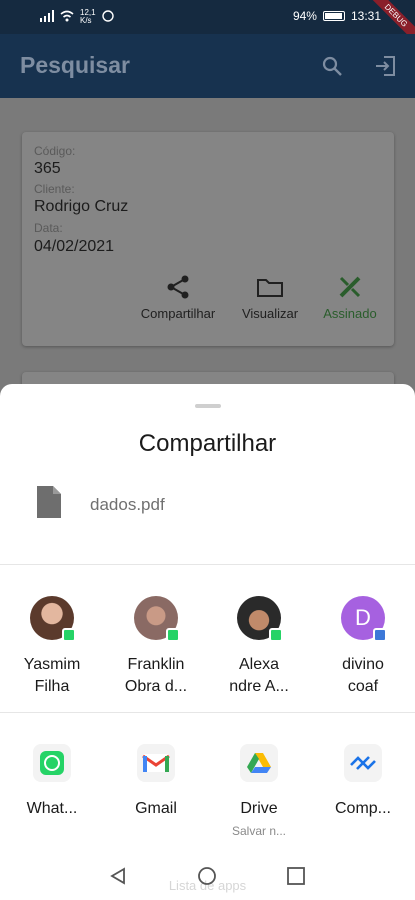 The height and width of the screenshot is (900, 415). I want to click on view-action-label: Visualizar, so click(270, 313).